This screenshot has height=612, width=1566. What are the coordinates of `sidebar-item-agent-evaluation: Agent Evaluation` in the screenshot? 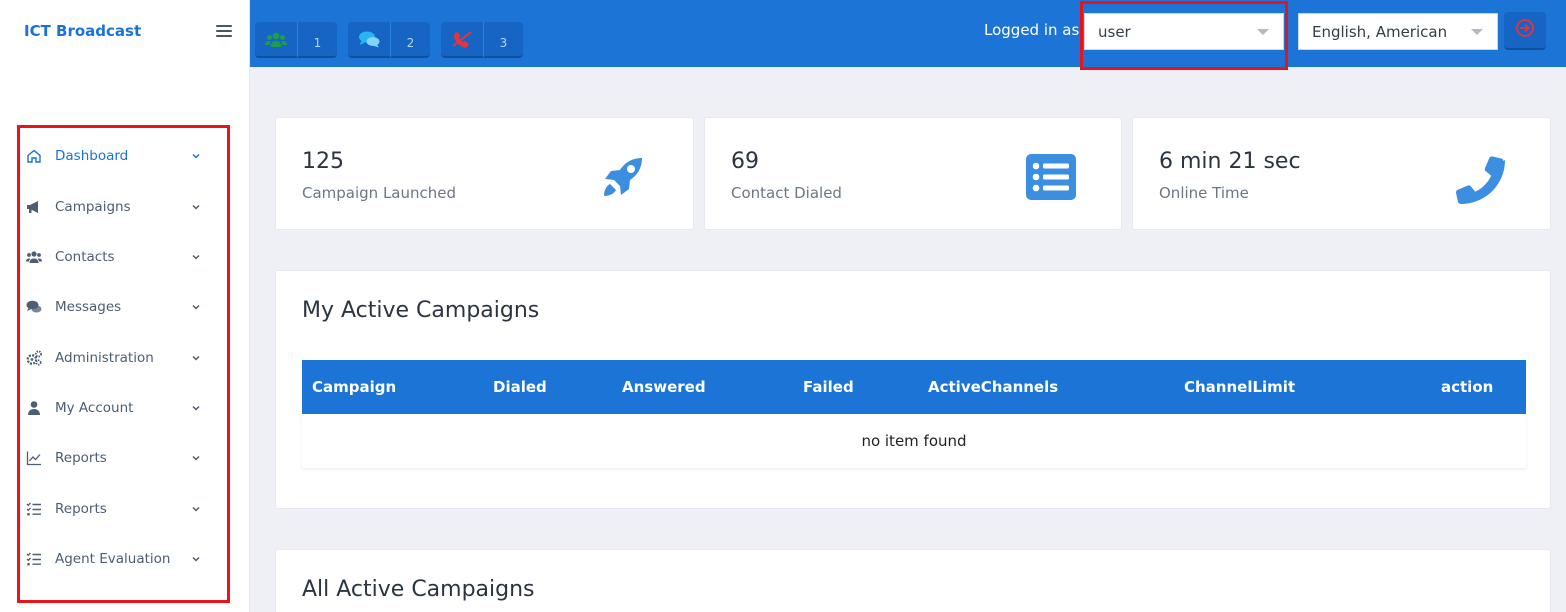 It's located at (115, 559).